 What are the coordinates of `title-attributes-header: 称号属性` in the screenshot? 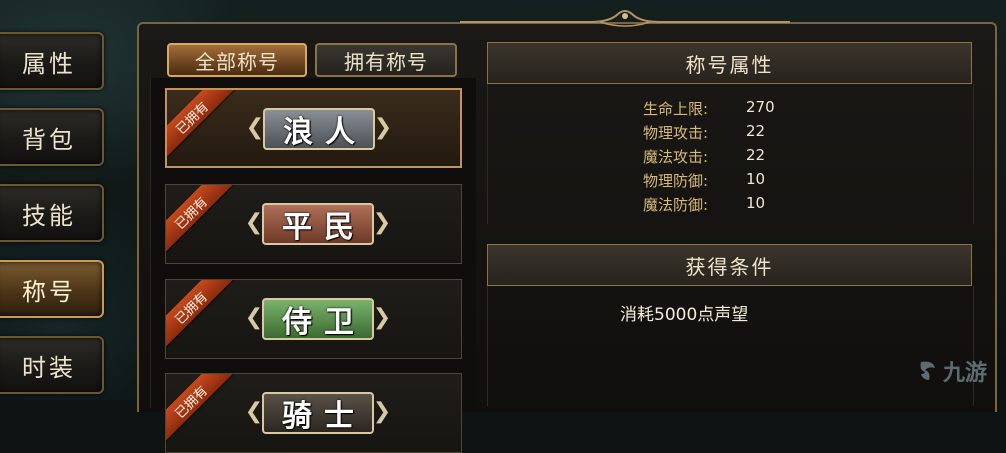 It's located at (729, 63).